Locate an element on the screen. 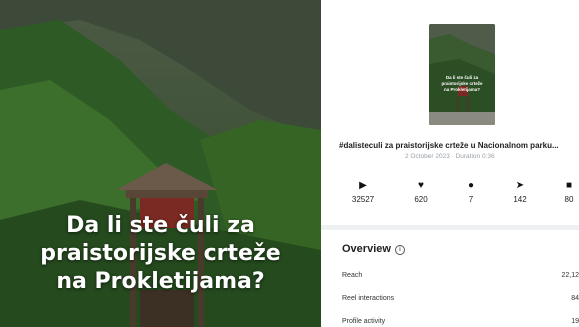 This screenshot has width=579, height=327. stat-likes: ♥ 620 is located at coordinates (421, 192).